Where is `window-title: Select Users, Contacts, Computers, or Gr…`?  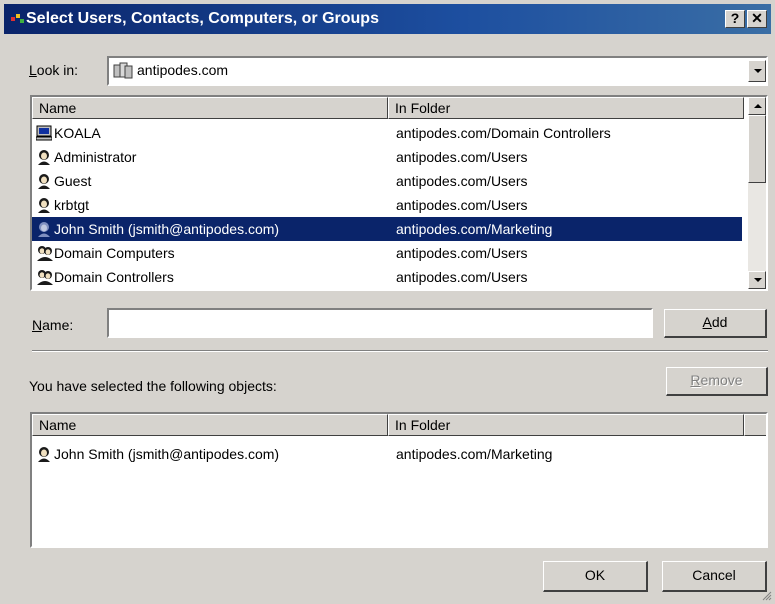 window-title: Select Users, Contacts, Computers, or Gr… is located at coordinates (202, 18).